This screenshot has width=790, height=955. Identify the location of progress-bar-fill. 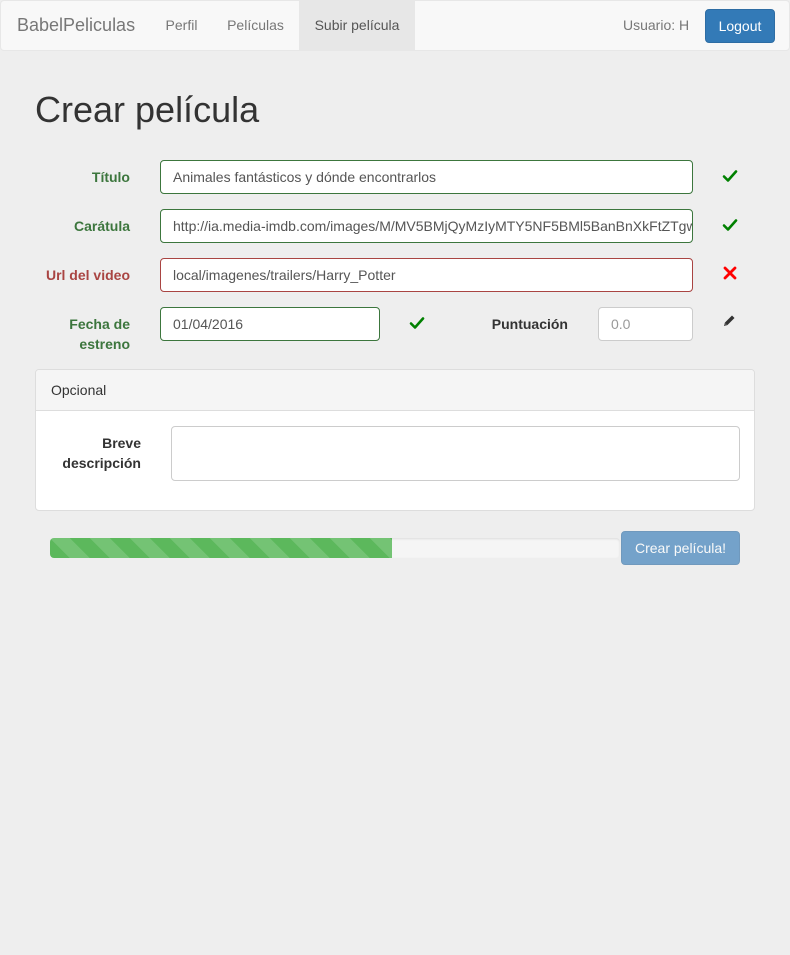
(221, 548).